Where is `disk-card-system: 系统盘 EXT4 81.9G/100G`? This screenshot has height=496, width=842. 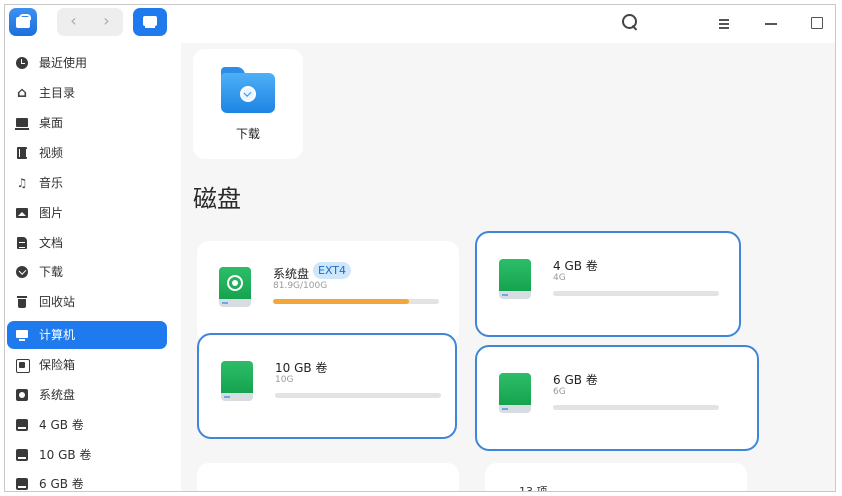
disk-card-system: 系统盘 EXT4 81.9G/100G is located at coordinates (328, 292).